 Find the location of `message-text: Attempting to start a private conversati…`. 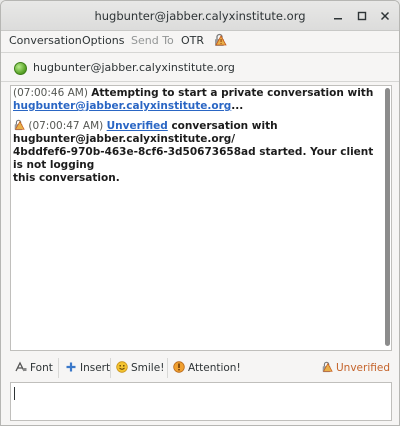

message-text: Attempting to start a private conversati… is located at coordinates (232, 93).